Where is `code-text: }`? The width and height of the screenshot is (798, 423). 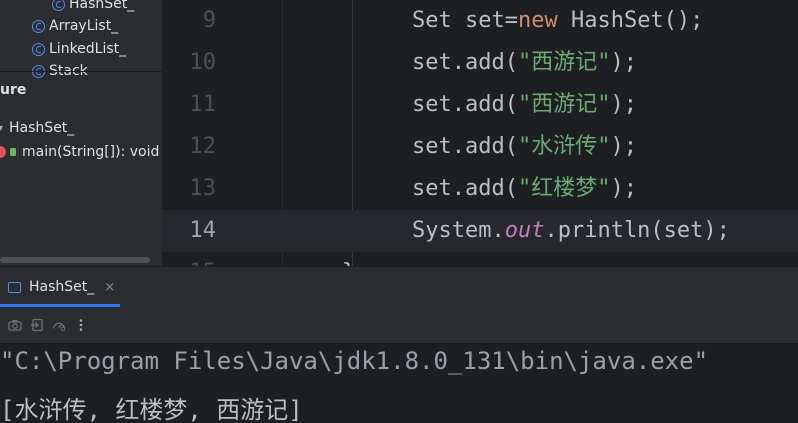 code-text: } is located at coordinates (348, 259).